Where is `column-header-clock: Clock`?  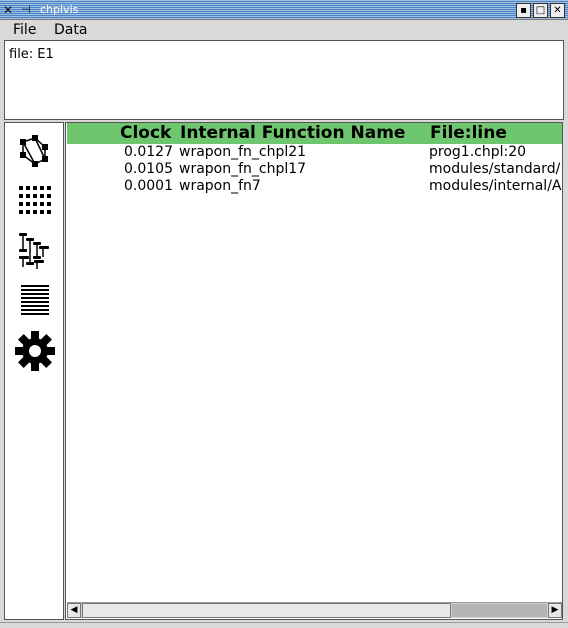 column-header-clock: Clock is located at coordinates (145, 133).